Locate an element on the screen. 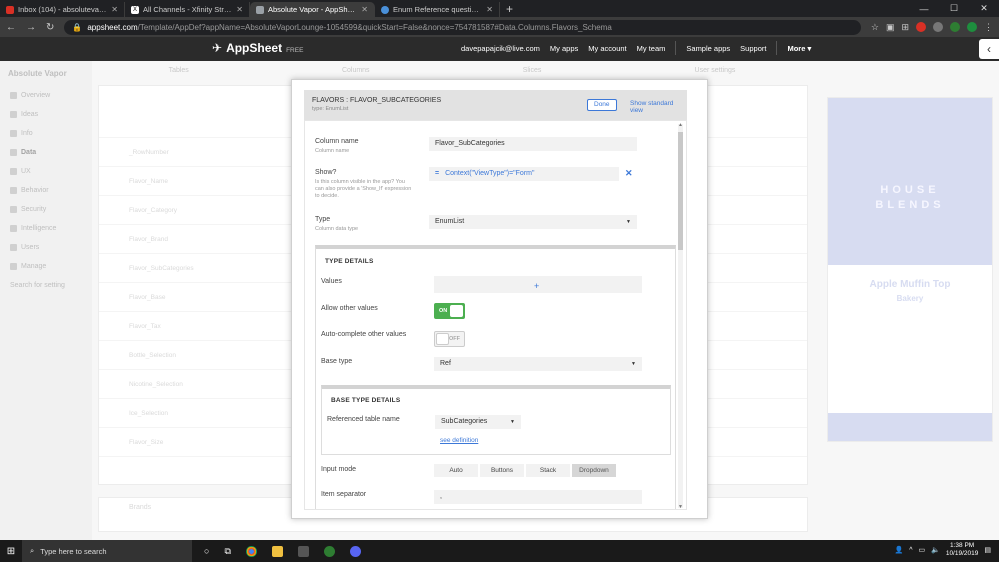 The width and height of the screenshot is (999, 562). show-expression-field: = Context("ViewType")="Form" is located at coordinates (524, 174).